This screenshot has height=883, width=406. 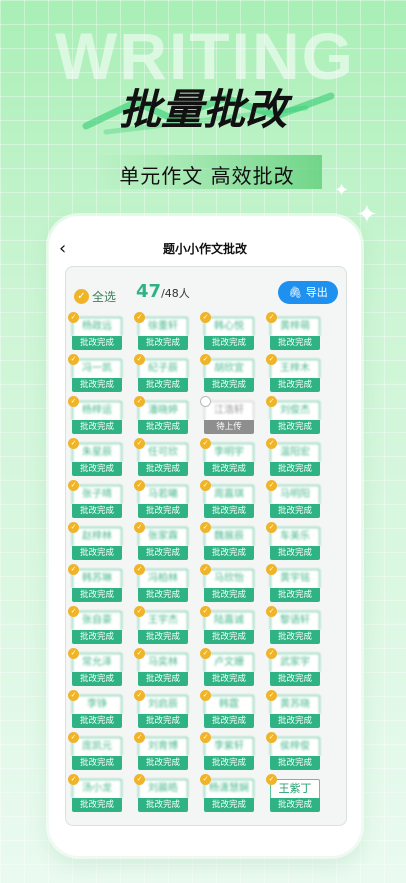 I want to click on student-card: 潘晓婷 批改完成 ✓, so click(x=161, y=415).